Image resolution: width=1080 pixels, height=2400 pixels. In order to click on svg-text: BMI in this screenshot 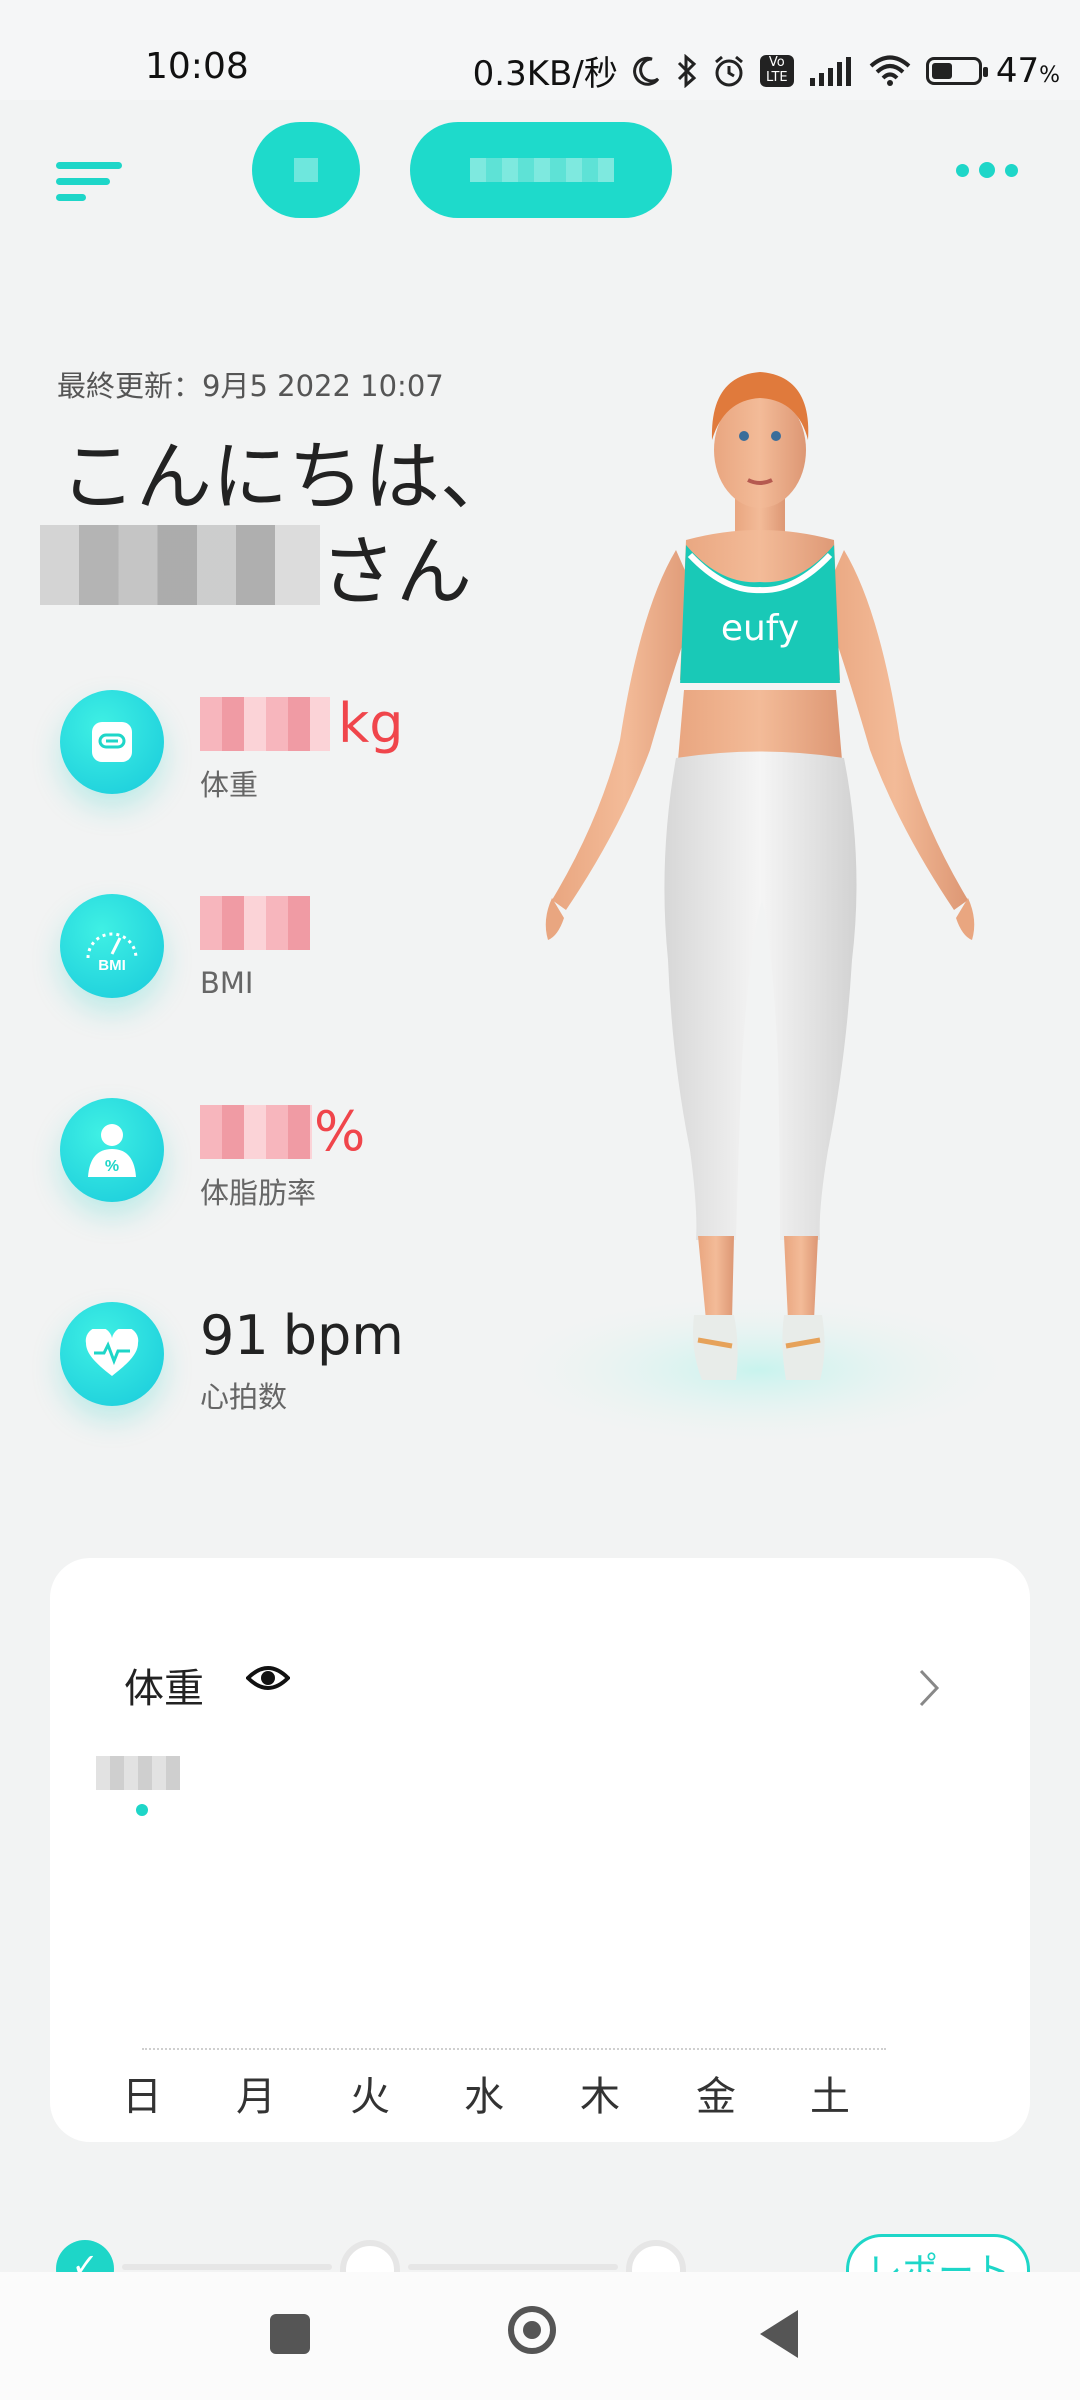, I will do `click(112, 965)`.